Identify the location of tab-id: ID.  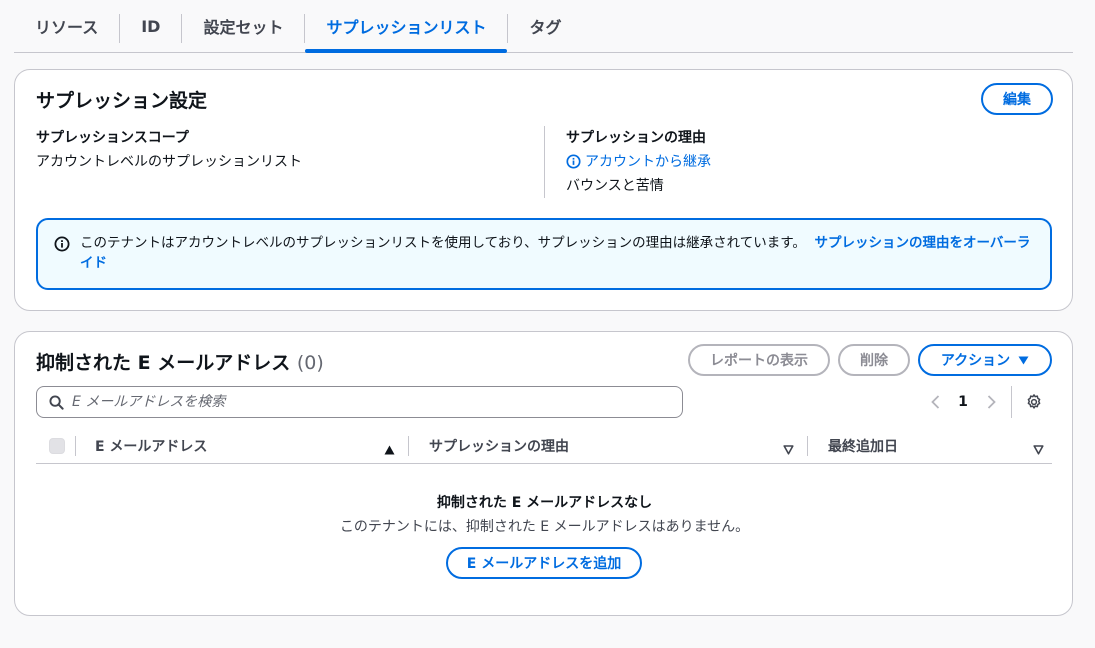
(150, 26).